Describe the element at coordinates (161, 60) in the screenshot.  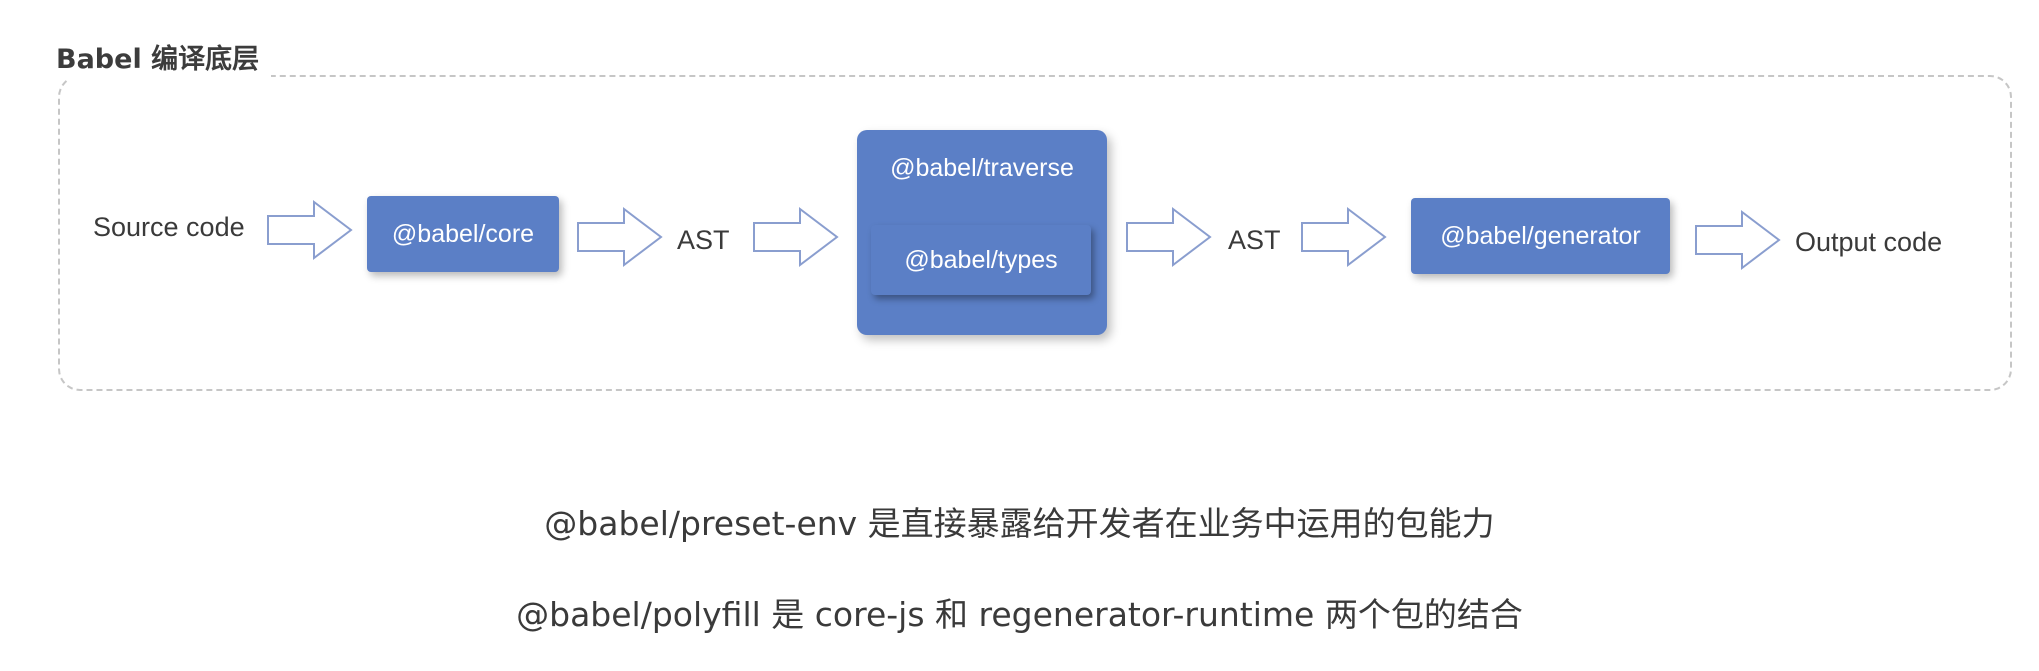
I see `frame-title: Babel 编译底层` at that location.